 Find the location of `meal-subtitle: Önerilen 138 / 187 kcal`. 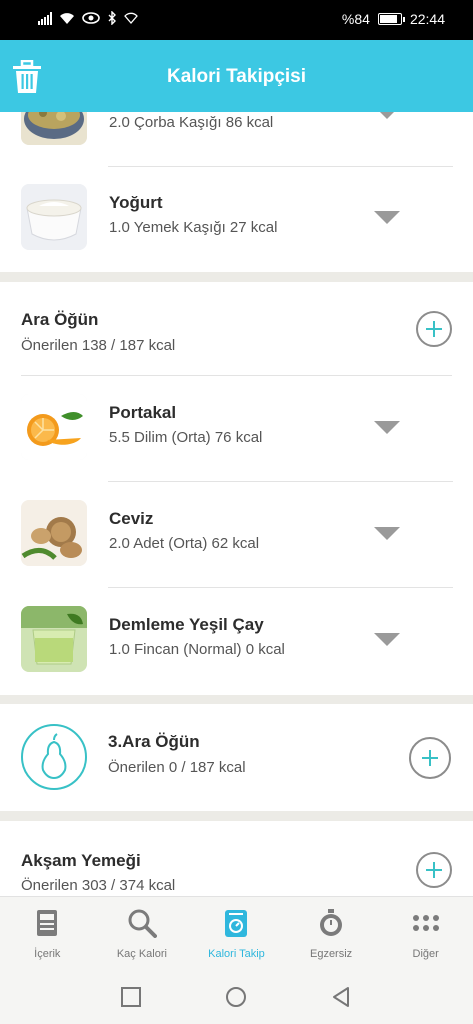

meal-subtitle: Önerilen 138 / 187 kcal is located at coordinates (98, 345).